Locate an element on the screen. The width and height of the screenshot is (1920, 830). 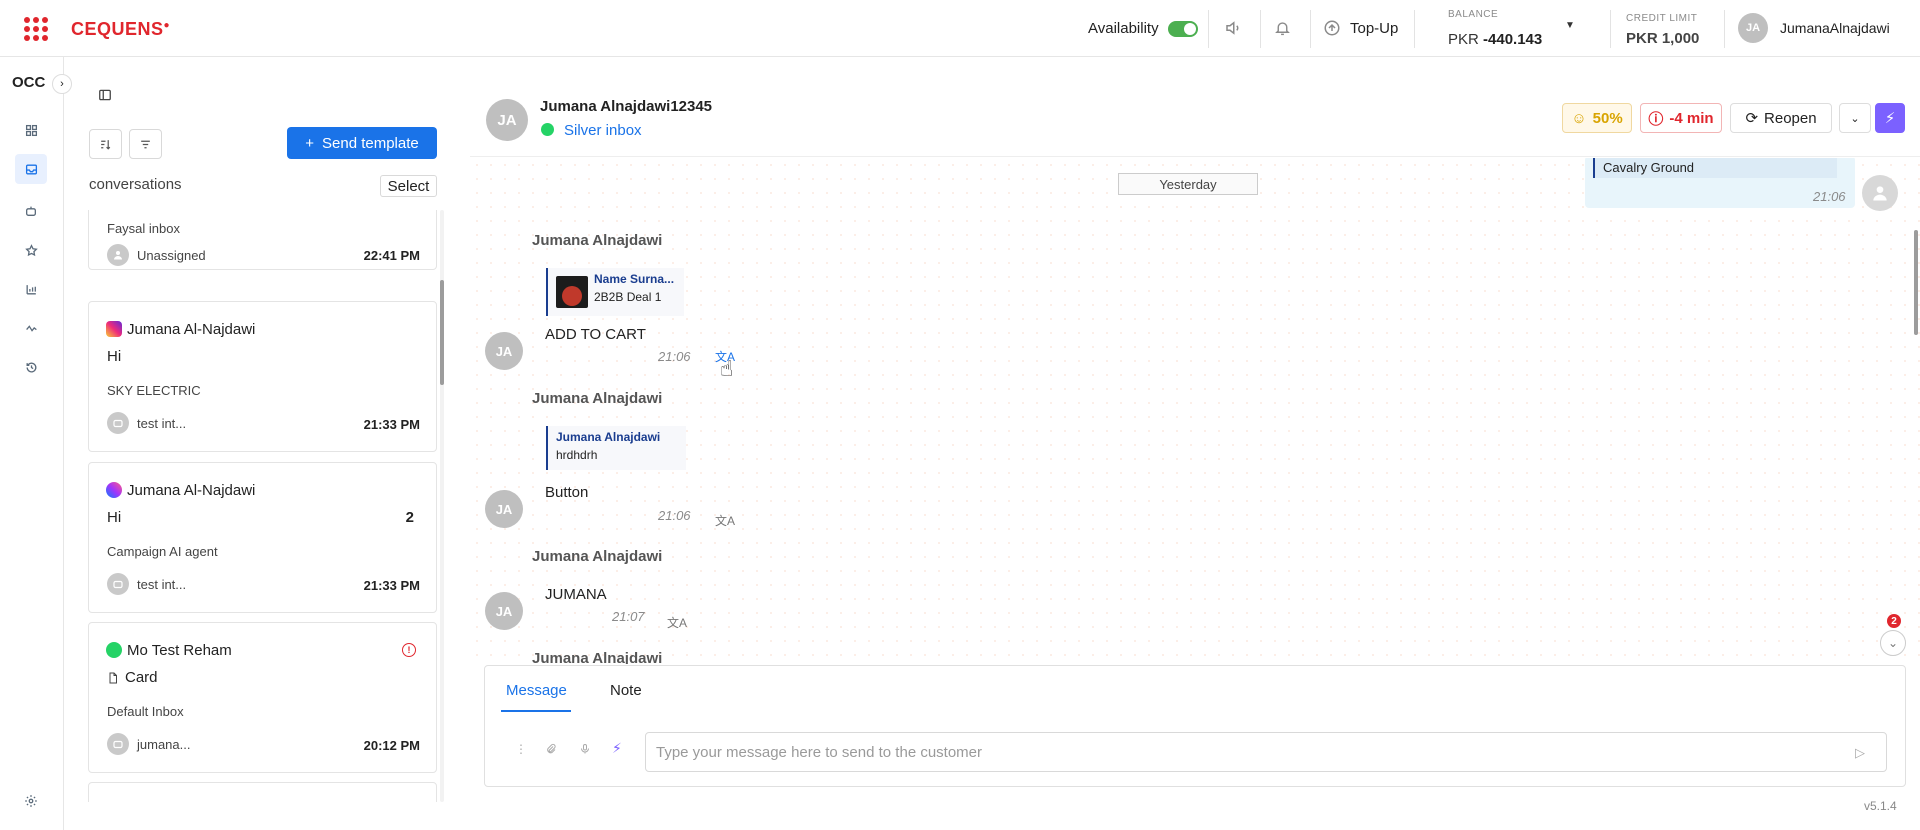
send-icon: ▷ is located at coordinates (1860, 753).